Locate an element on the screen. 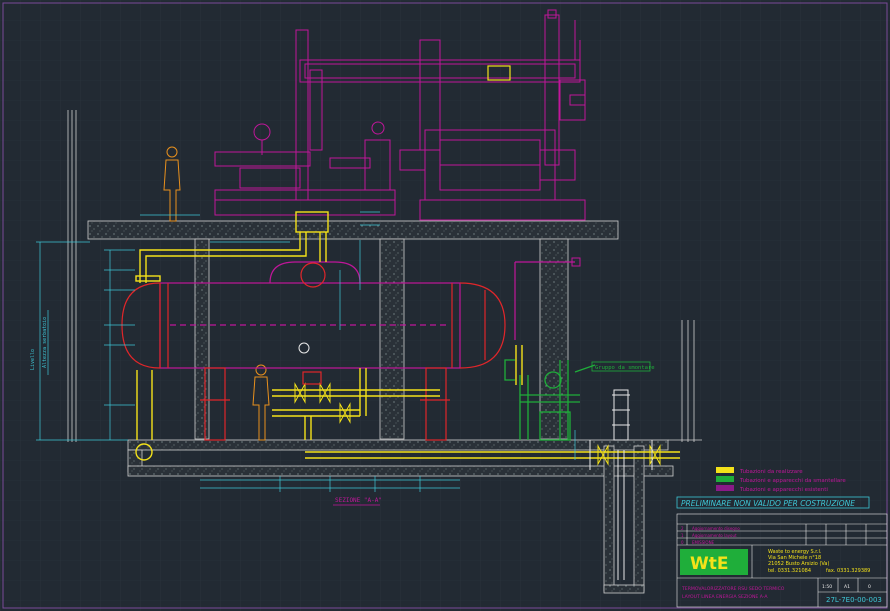  scale-value: 1:50 is located at coordinates (827, 587).